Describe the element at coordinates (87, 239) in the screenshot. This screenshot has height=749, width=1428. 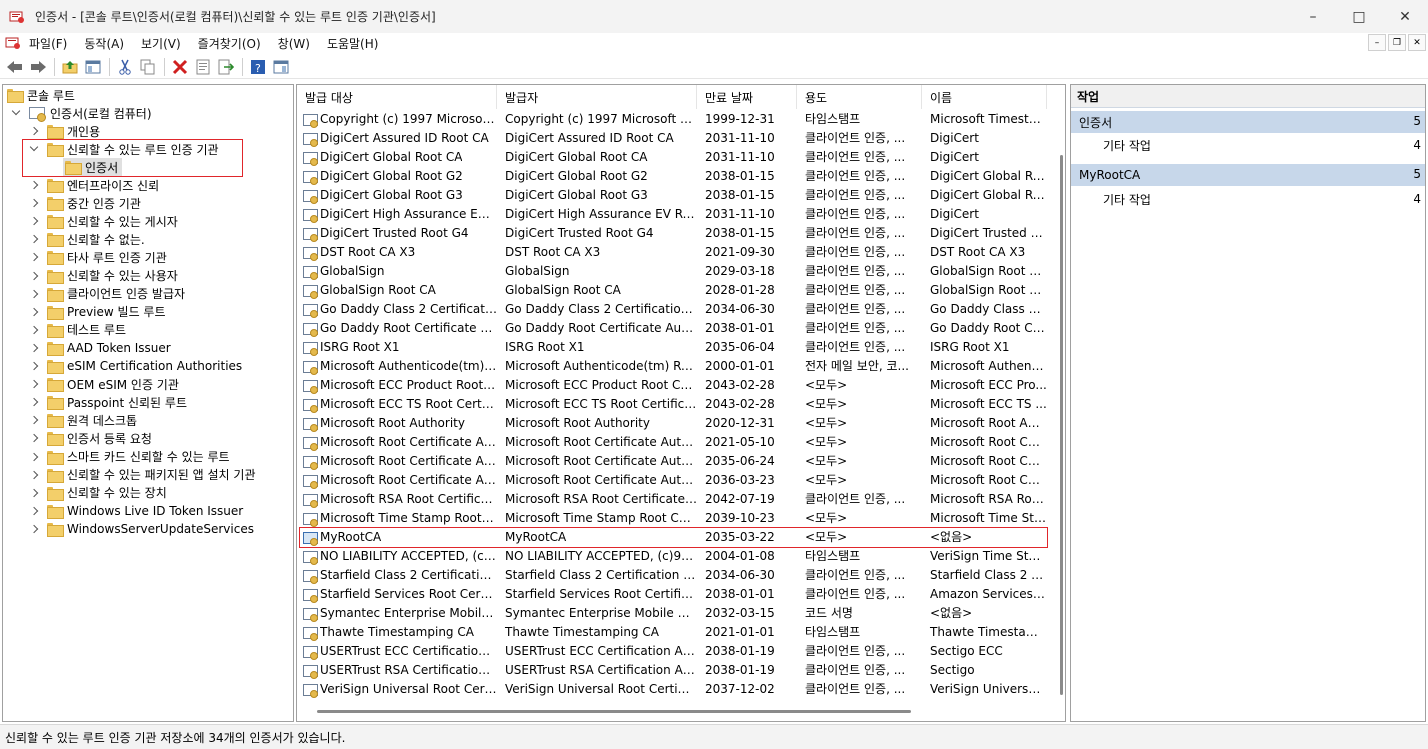
I see `tree-node-store: 신뢰할 수 없는.` at that location.